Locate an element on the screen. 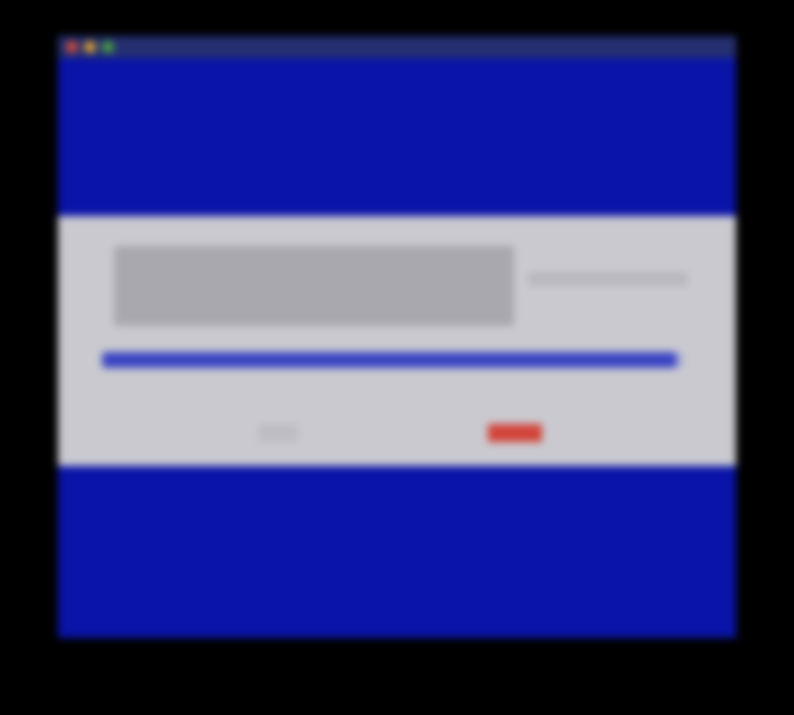  logo-banner is located at coordinates (314, 286).